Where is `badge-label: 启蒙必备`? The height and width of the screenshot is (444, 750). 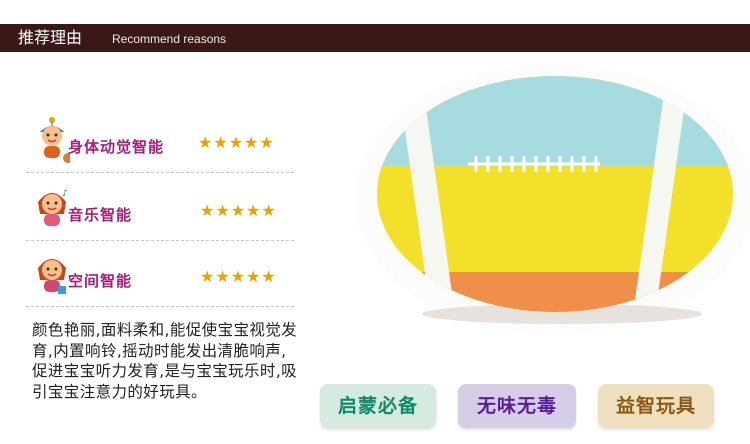
badge-label: 启蒙必备 is located at coordinates (377, 406).